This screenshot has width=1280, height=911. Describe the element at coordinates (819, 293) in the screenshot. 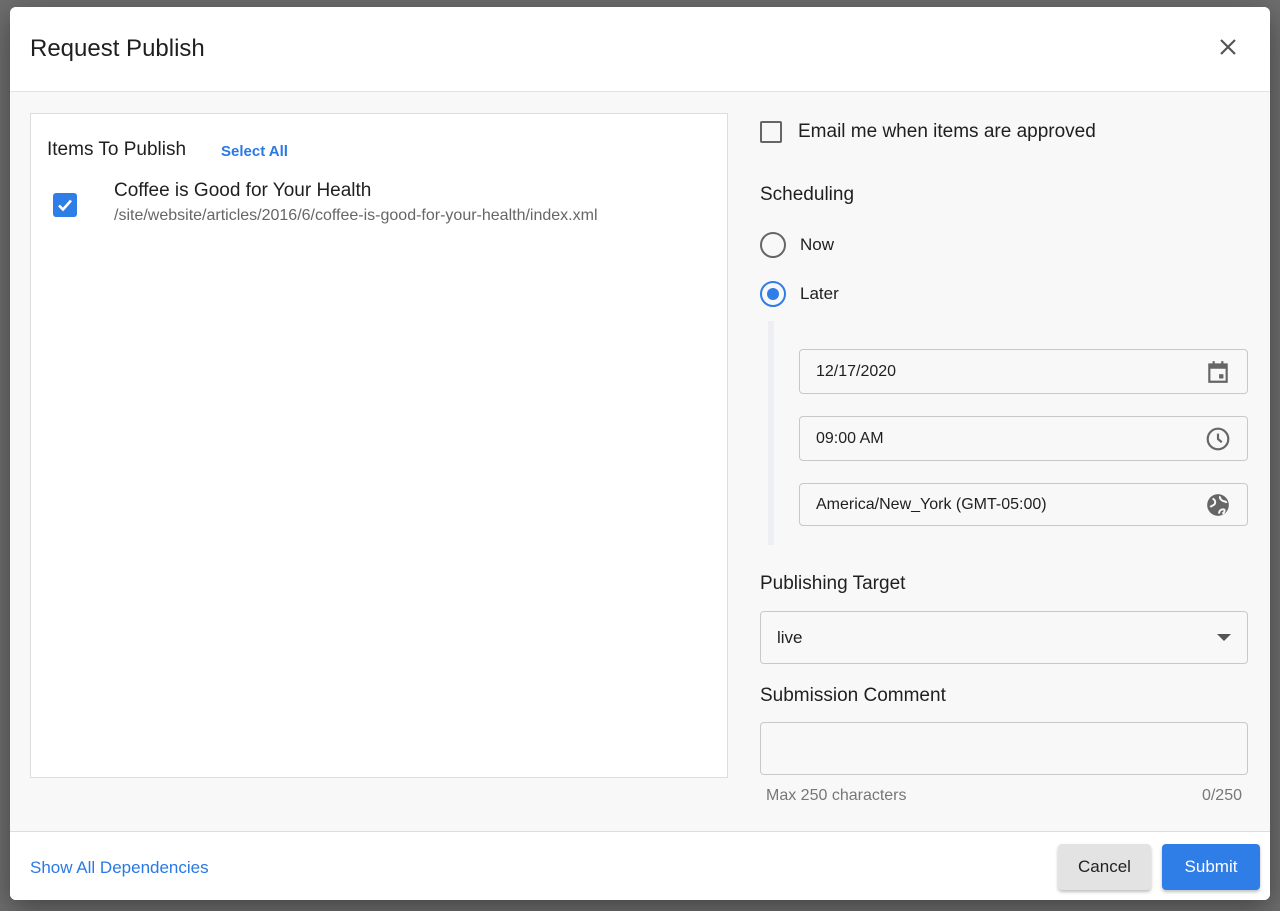

I see `radio-later-label: Later` at that location.